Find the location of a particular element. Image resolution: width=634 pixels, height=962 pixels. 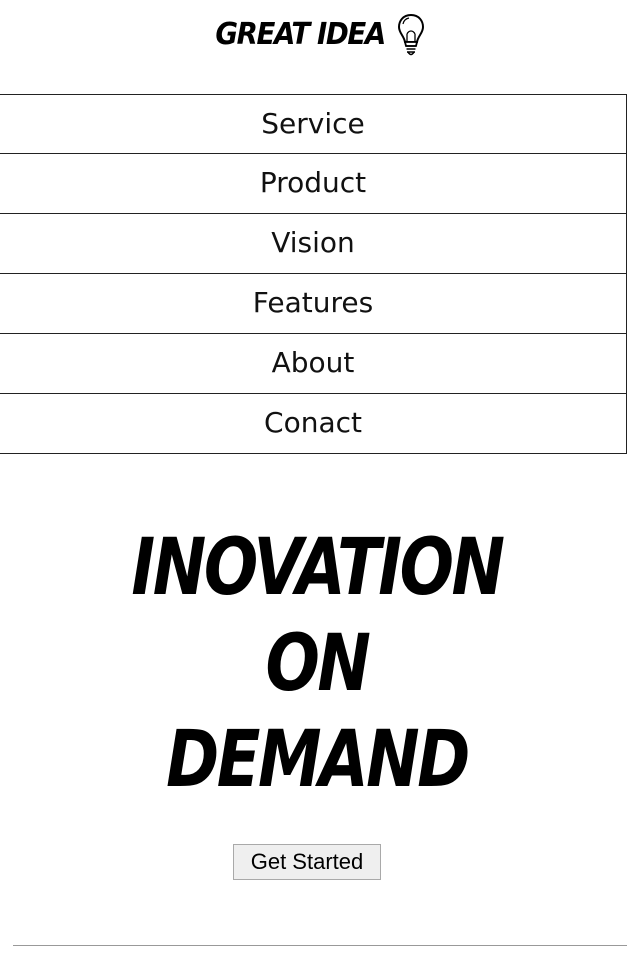

nav-item-vision: Vision is located at coordinates (313, 244).